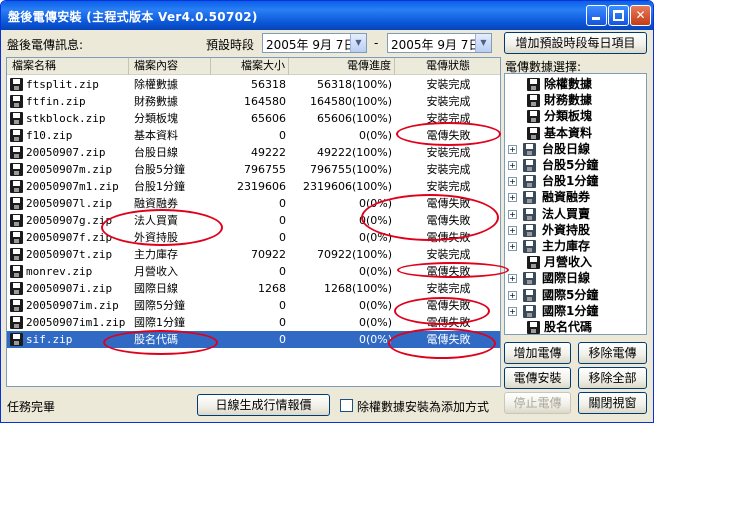 This screenshot has width=737, height=527. What do you see at coordinates (575, 149) in the screenshot?
I see `tree-item: + 台股日線` at bounding box center [575, 149].